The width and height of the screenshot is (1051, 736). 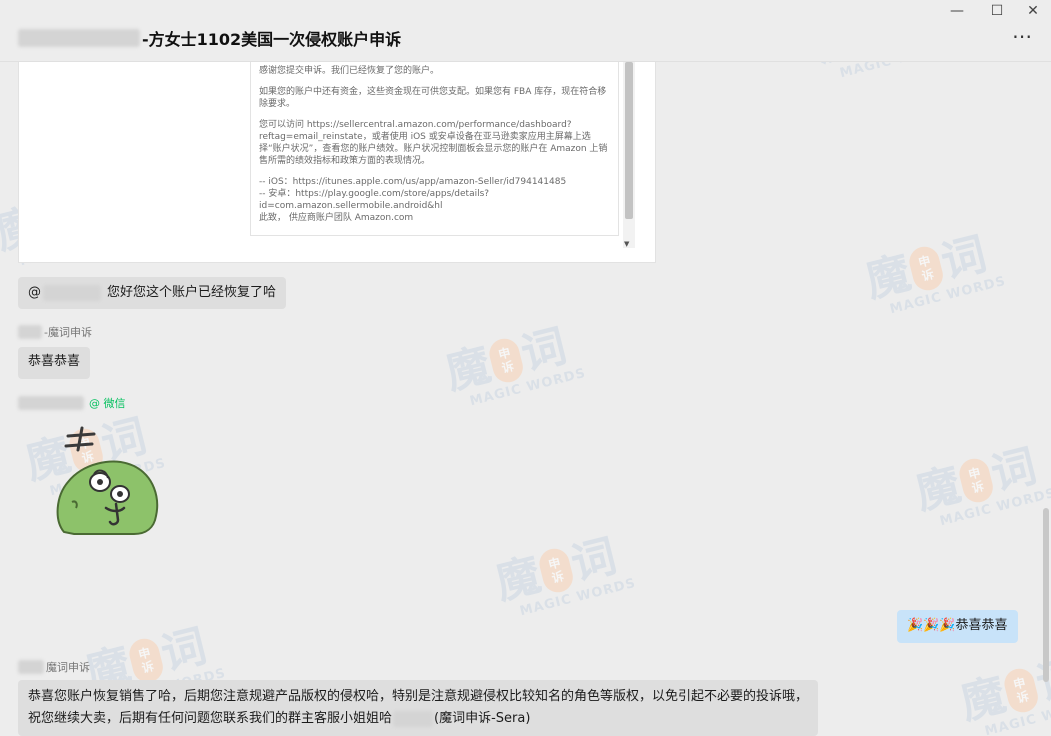 What do you see at coordinates (55, 332) in the screenshot?
I see `sender-name: -魔词申诉` at bounding box center [55, 332].